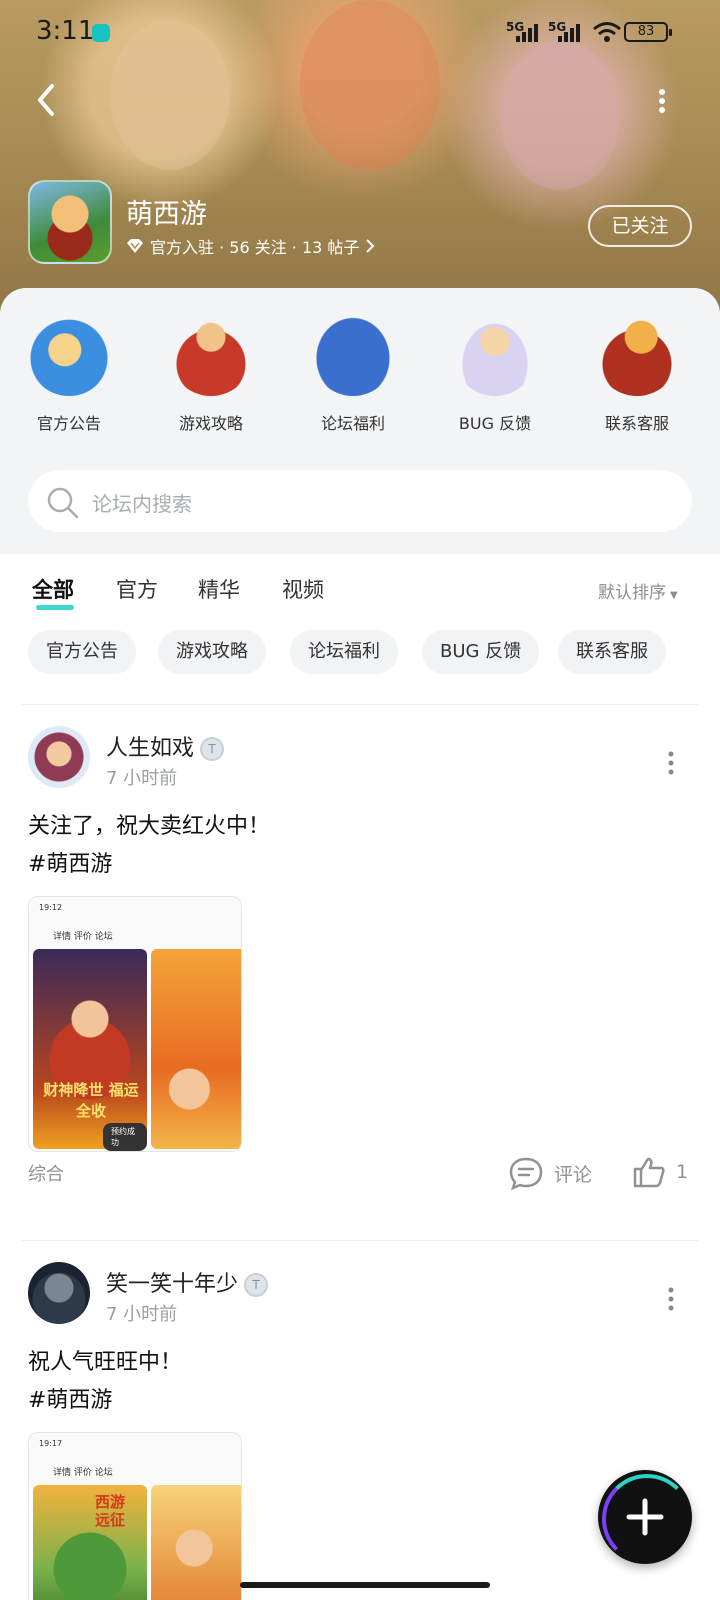 This screenshot has height=1600, width=720. Describe the element at coordinates (662, 101) in the screenshot. I see `more-options-icon` at that location.